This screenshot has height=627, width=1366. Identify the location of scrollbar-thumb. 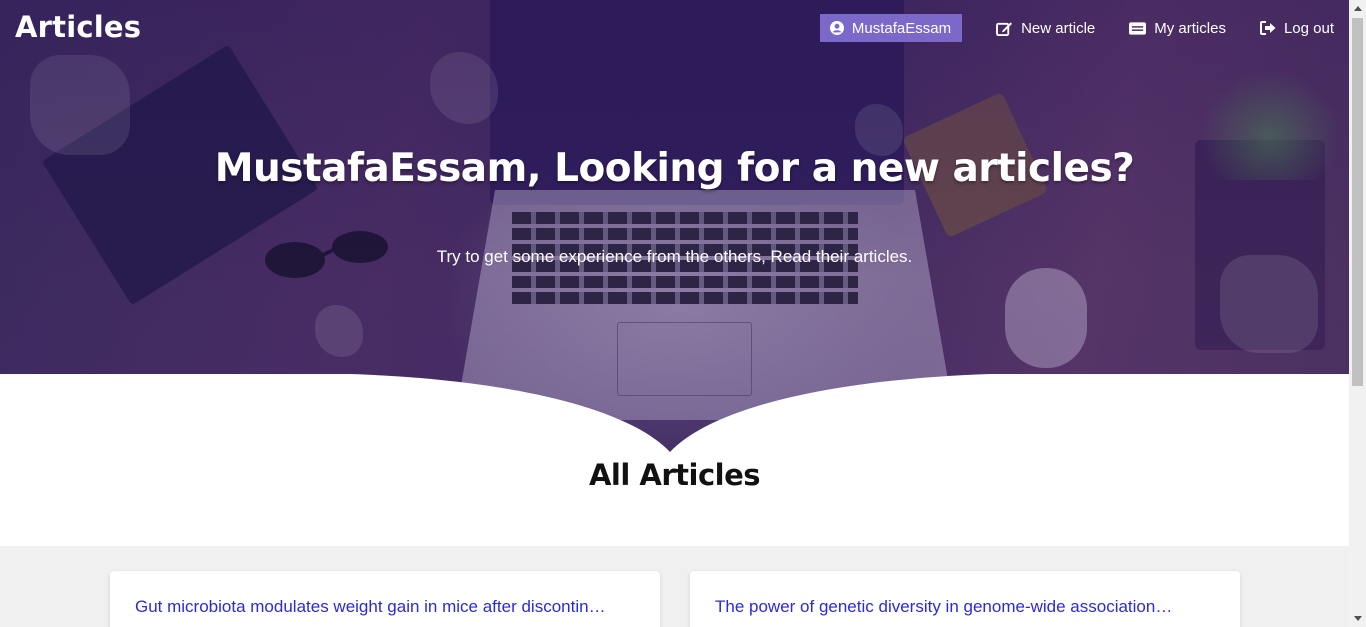
(1357, 202).